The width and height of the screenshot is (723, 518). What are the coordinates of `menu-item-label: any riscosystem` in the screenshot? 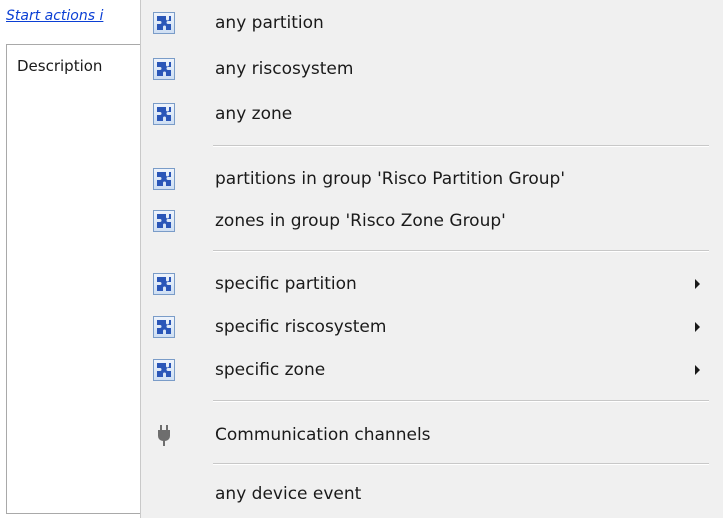 It's located at (284, 69).